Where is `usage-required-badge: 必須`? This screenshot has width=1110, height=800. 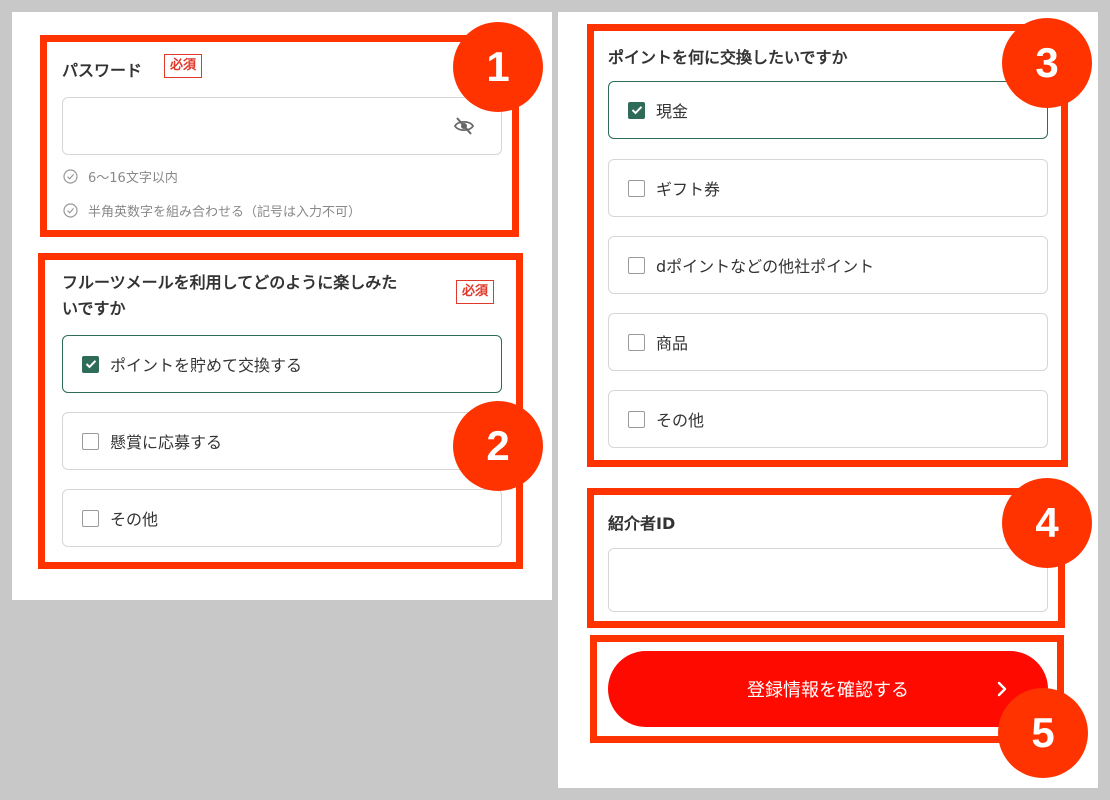 usage-required-badge: 必須 is located at coordinates (475, 292).